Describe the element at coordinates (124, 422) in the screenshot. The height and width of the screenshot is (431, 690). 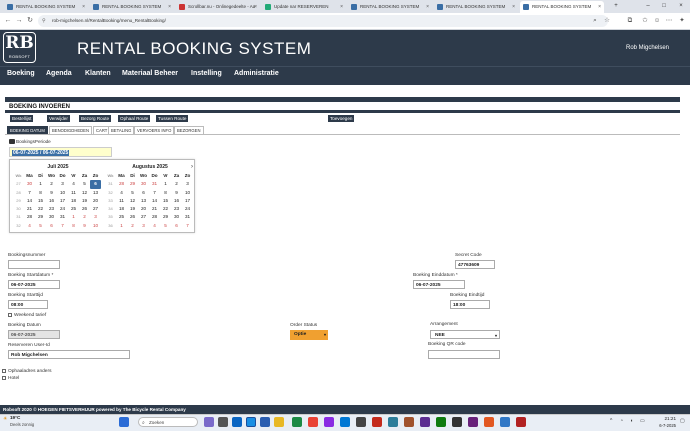
I see `start-icon` at that location.